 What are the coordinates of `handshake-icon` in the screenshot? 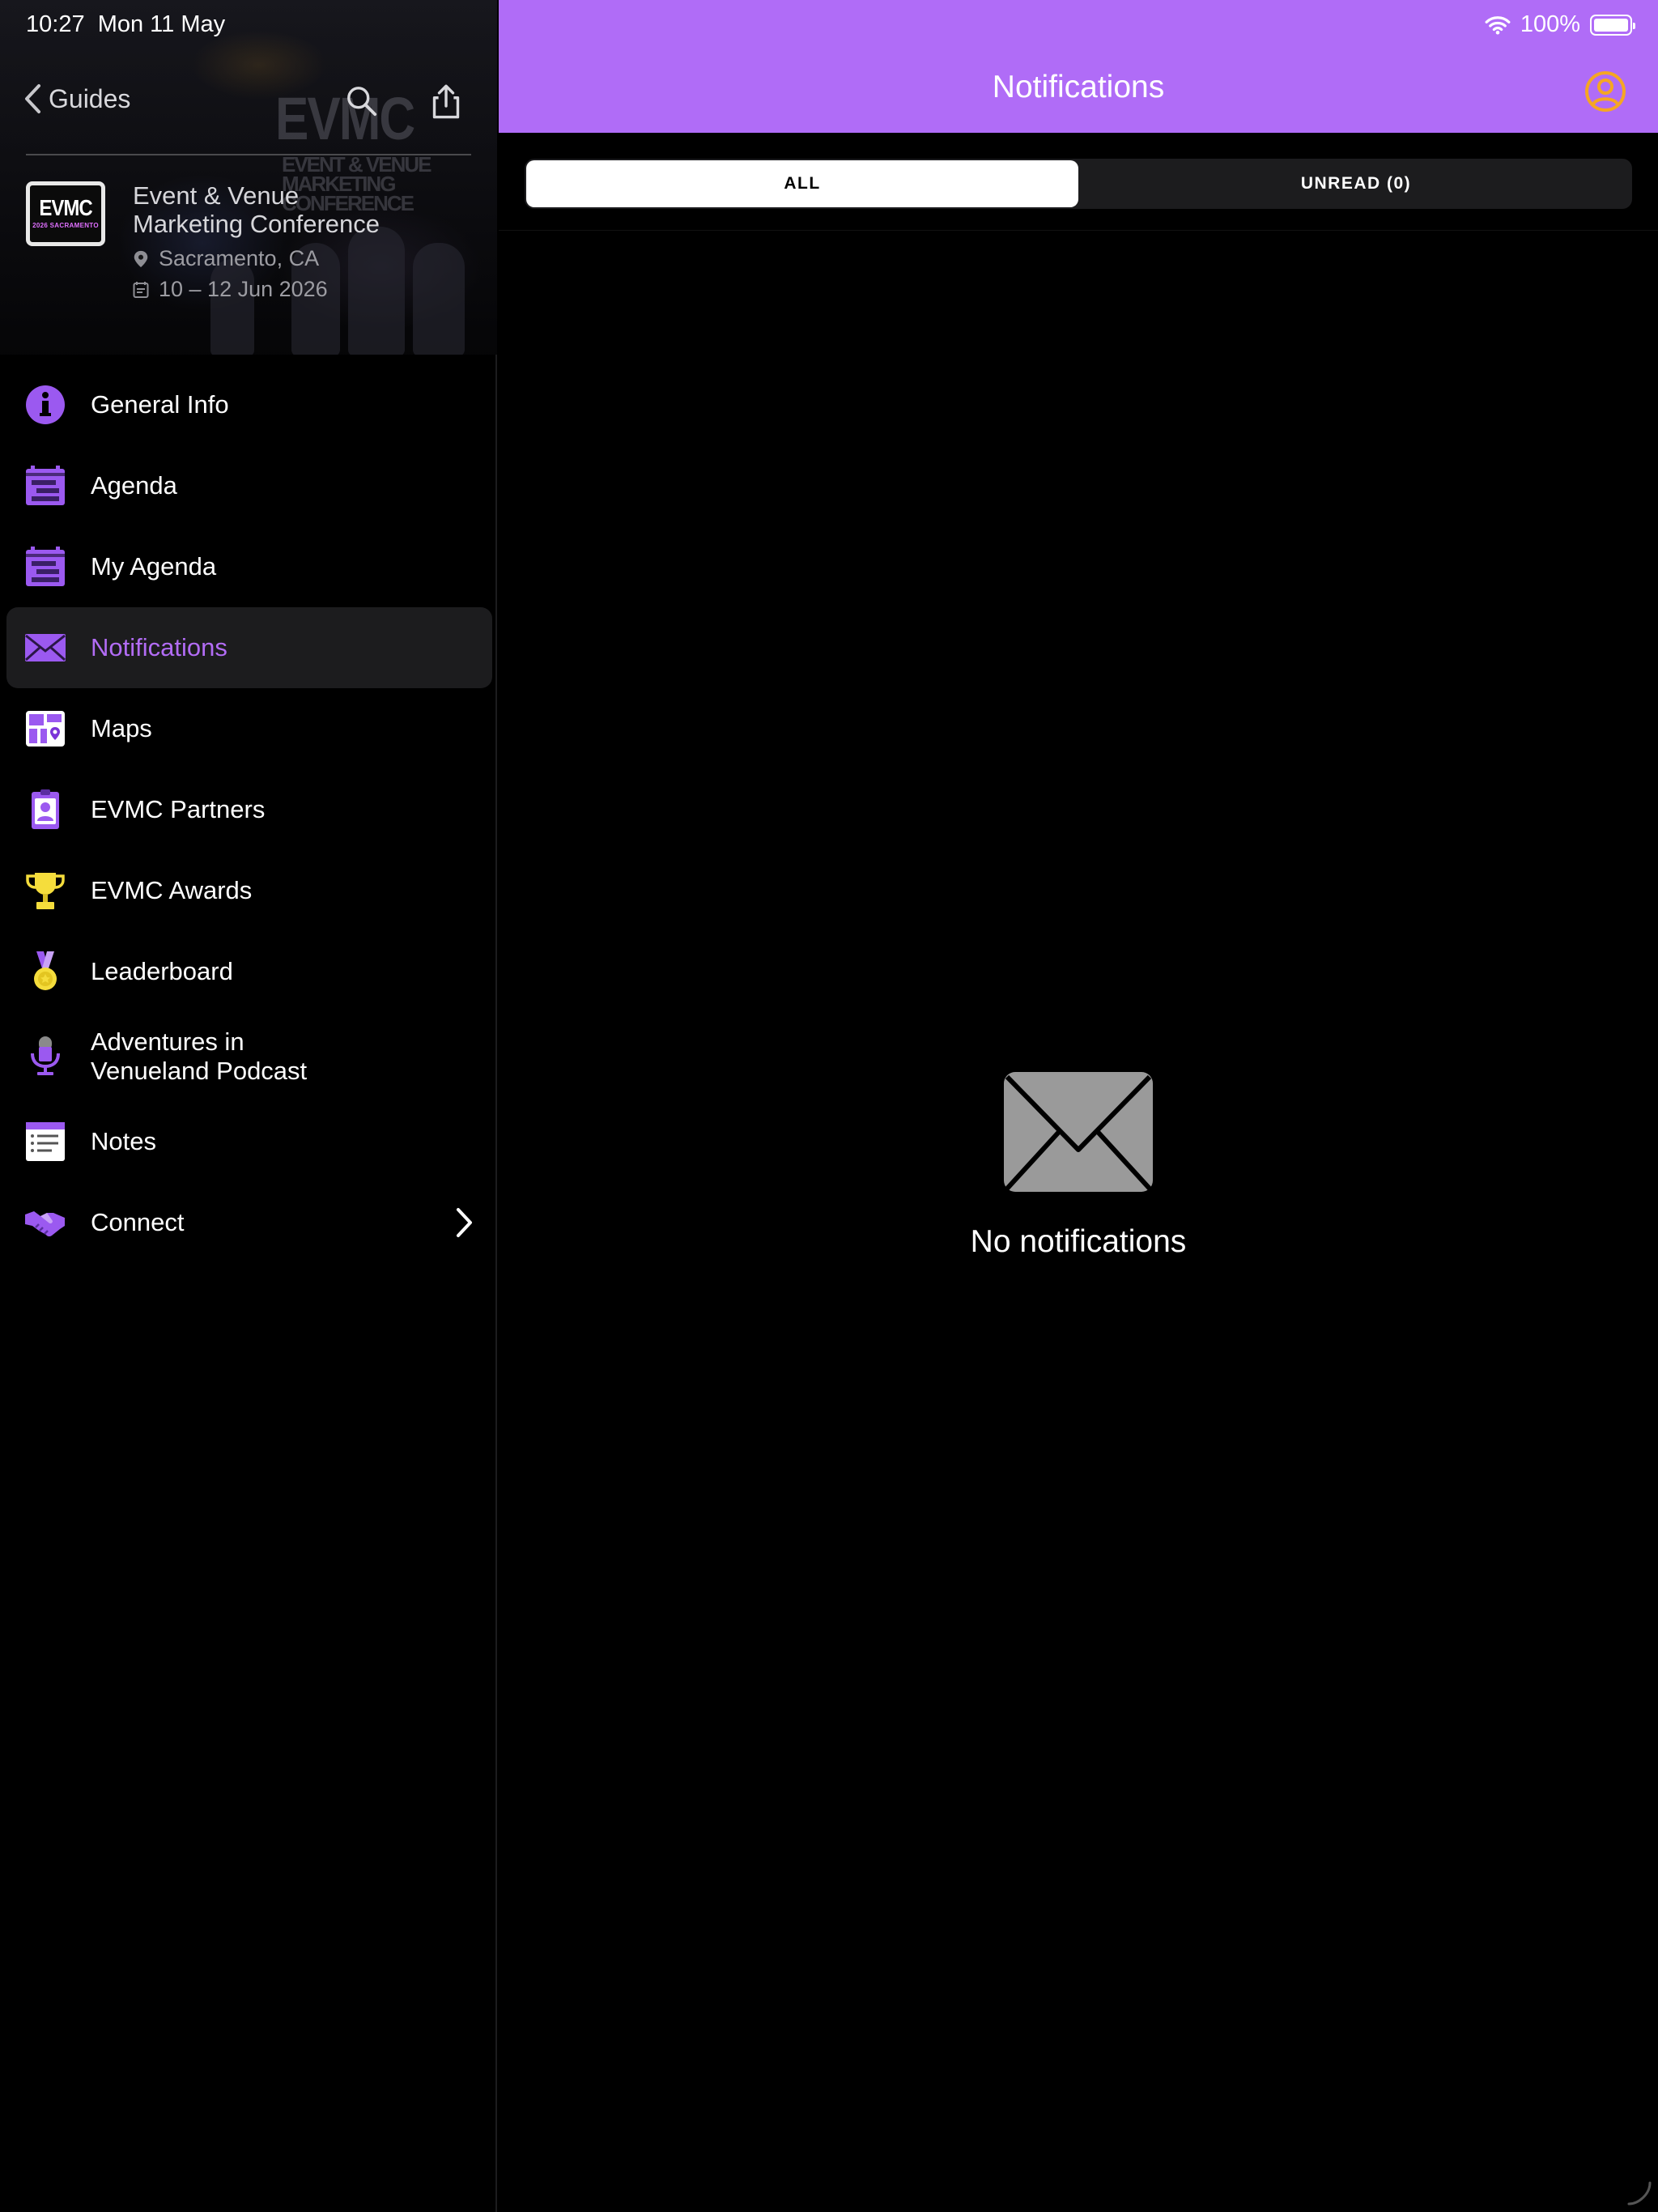 It's located at (45, 1223).